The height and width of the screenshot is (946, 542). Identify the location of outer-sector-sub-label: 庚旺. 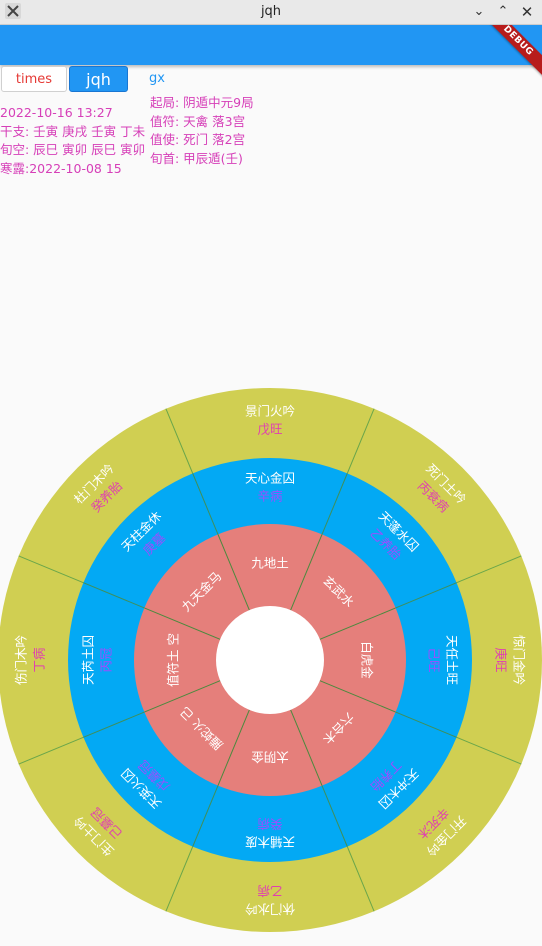
(501, 659).